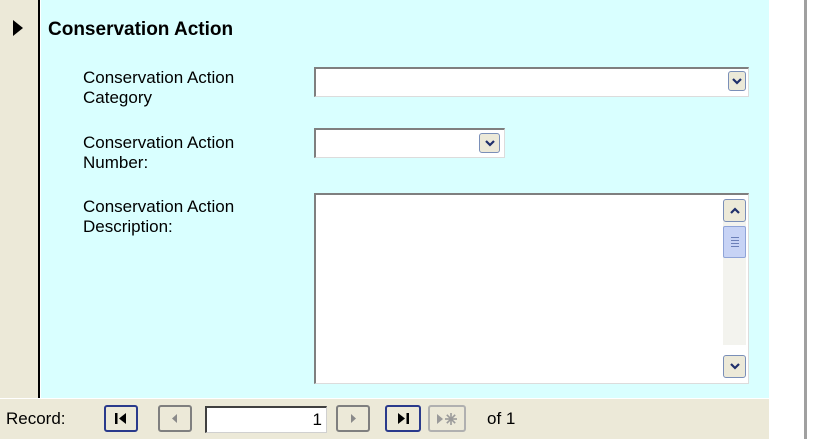  Describe the element at coordinates (36, 418) in the screenshot. I see `record-label: Record:` at that location.